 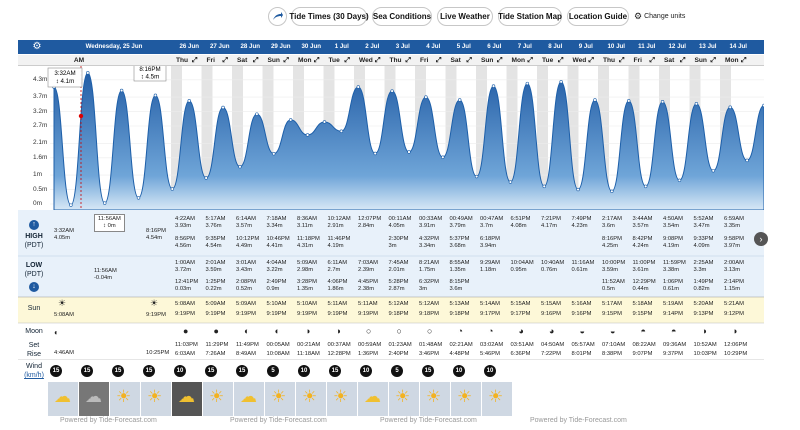 I want to click on low-tide-time: 6:32PM, so click(x=429, y=282).